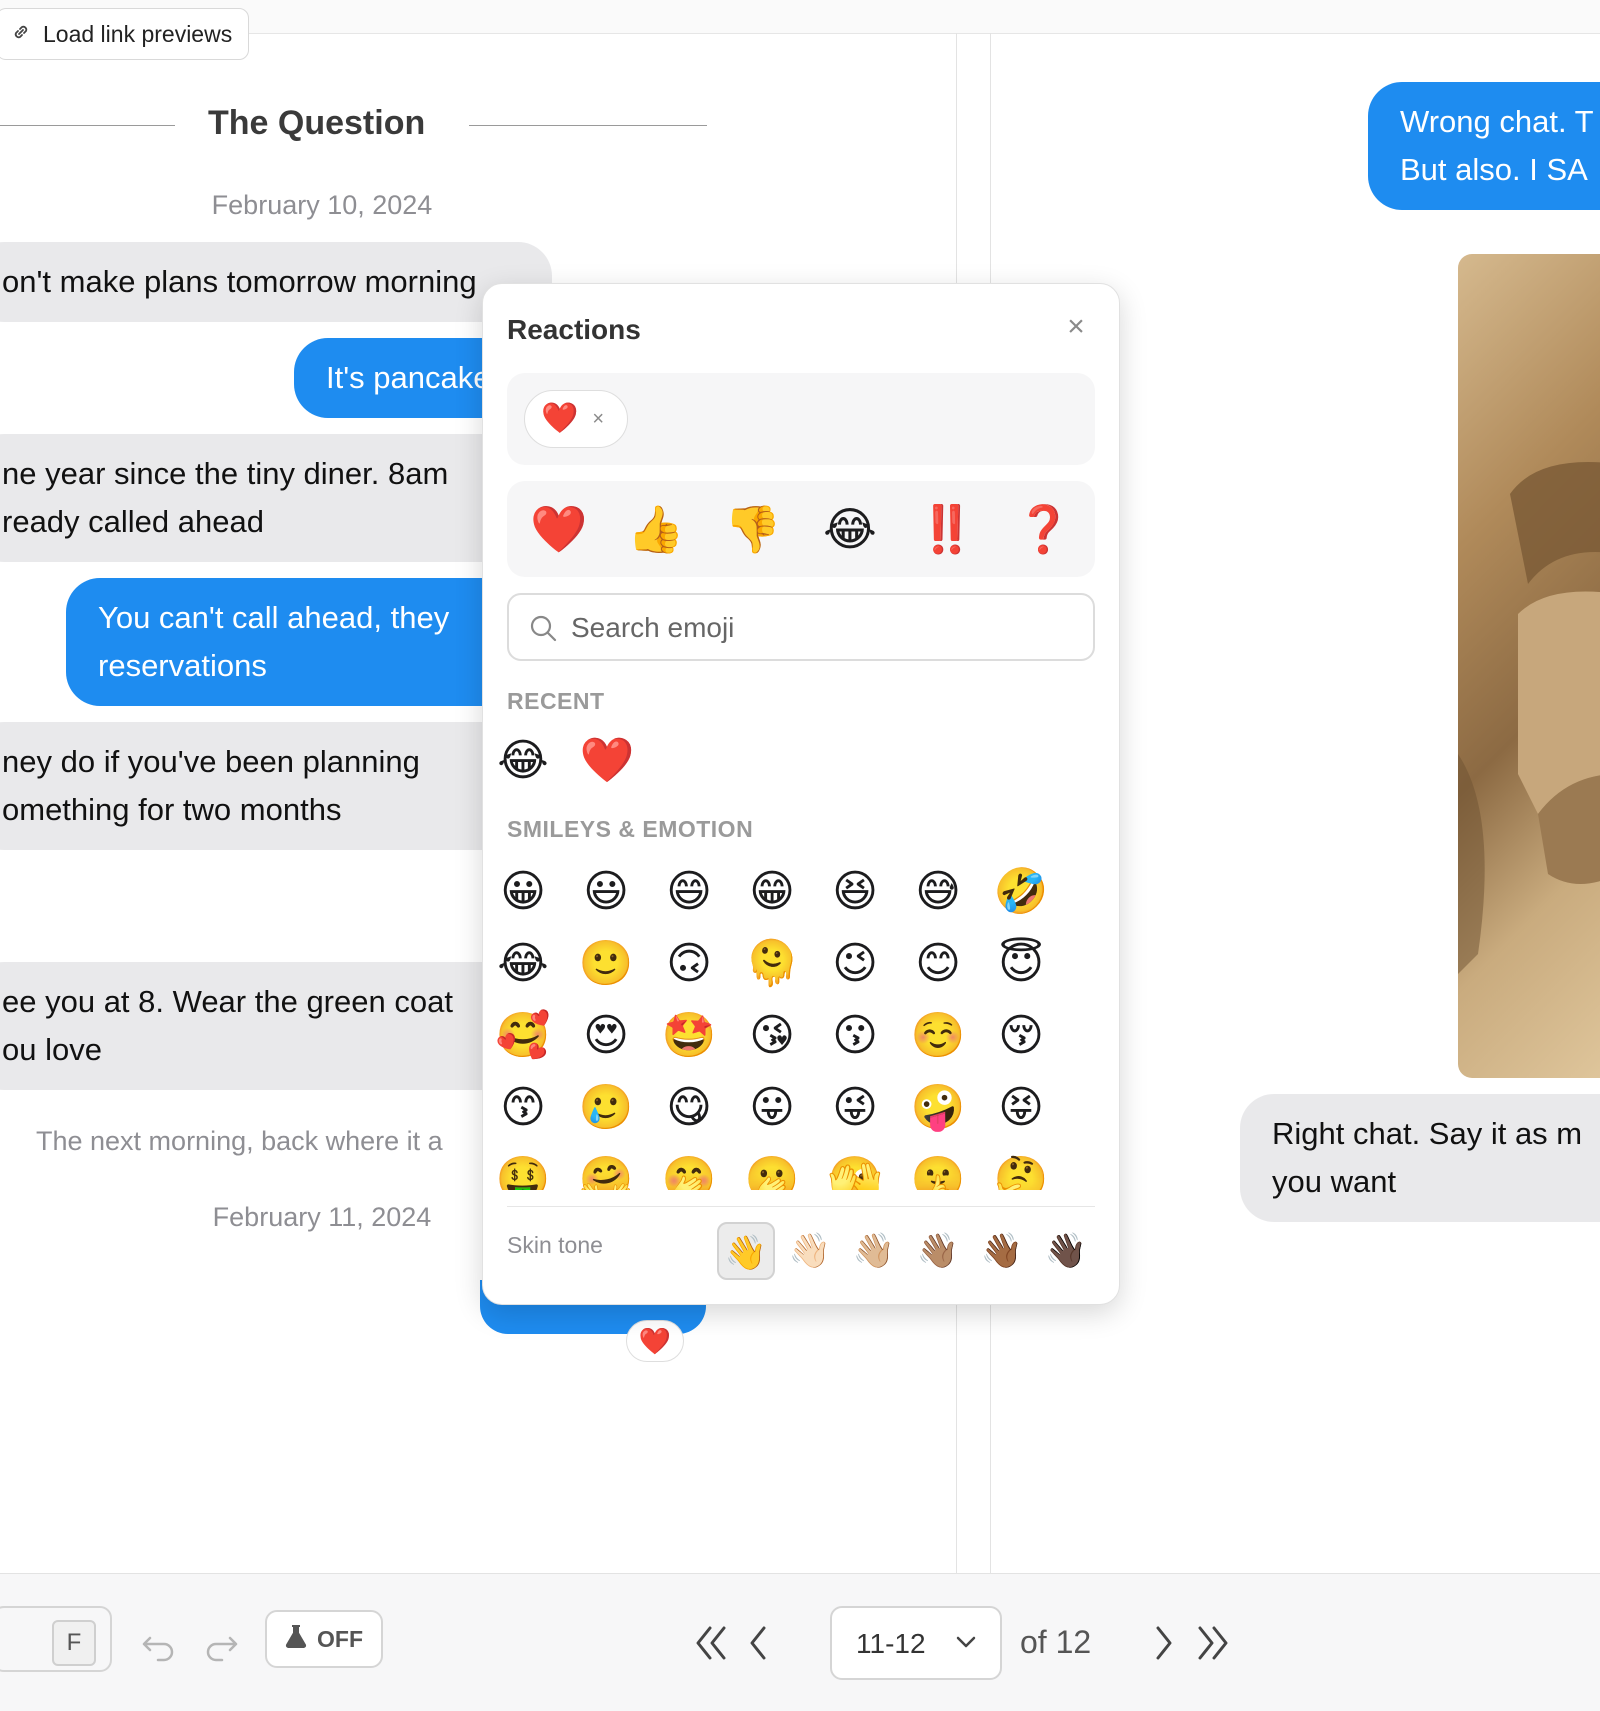  I want to click on emoji-cell: 🤔, so click(1021, 1169).